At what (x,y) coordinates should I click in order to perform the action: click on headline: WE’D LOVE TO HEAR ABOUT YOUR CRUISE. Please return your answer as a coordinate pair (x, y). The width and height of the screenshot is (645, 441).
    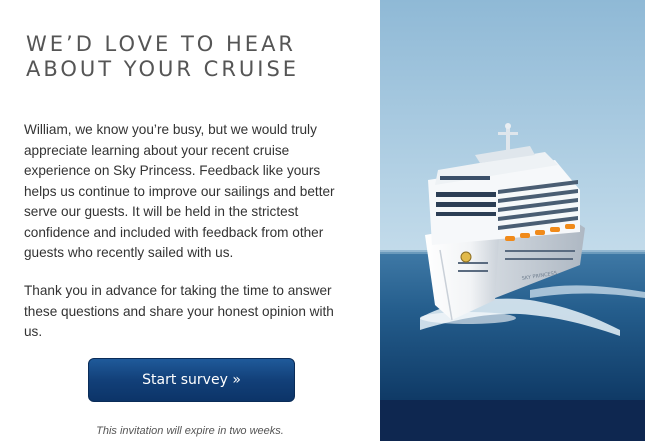
    Looking at the image, I should click on (196, 57).